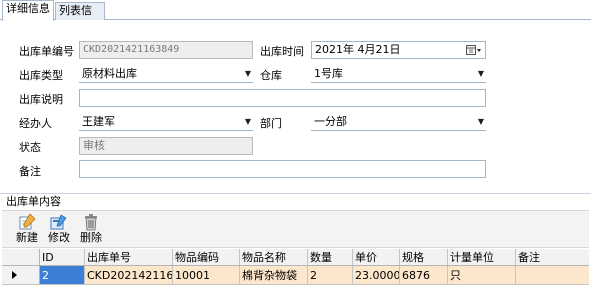 The height and width of the screenshot is (301, 591). What do you see at coordinates (27, 221) in the screenshot?
I see `new-icon` at bounding box center [27, 221].